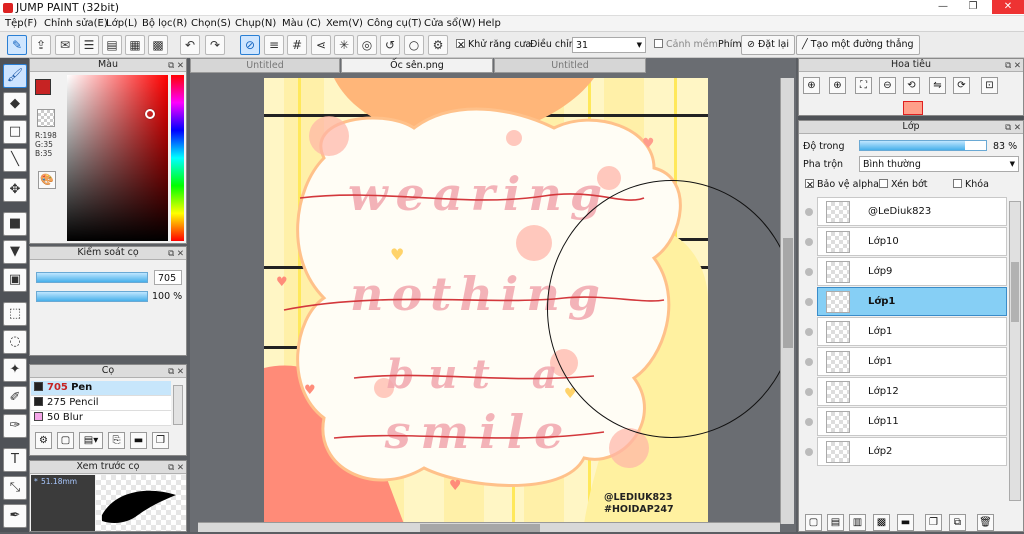 The image size is (1024, 534). I want to click on merge-layer-icon: ⧉, so click(957, 522).